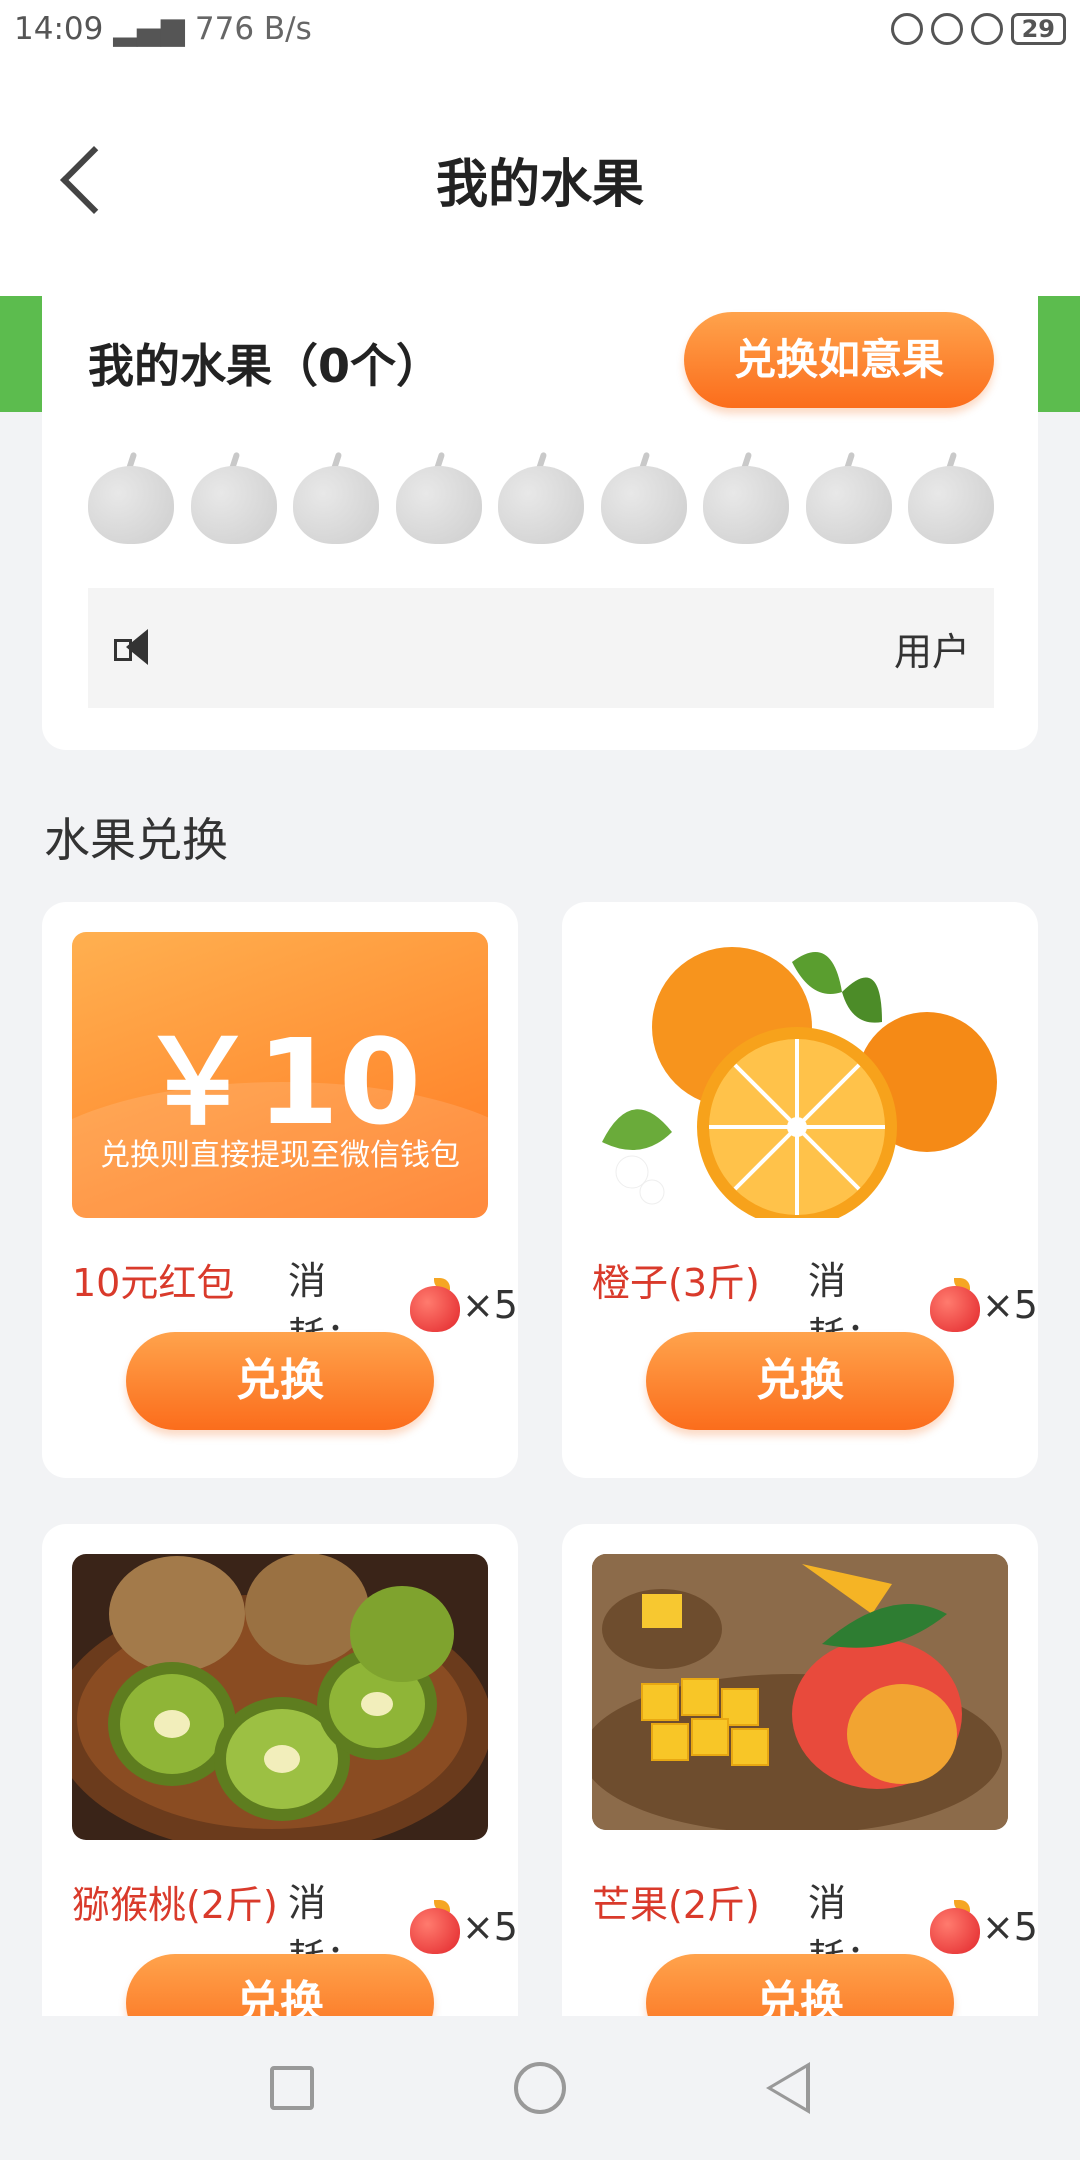  What do you see at coordinates (1059, 354) in the screenshot?
I see `green-accent-right` at bounding box center [1059, 354].